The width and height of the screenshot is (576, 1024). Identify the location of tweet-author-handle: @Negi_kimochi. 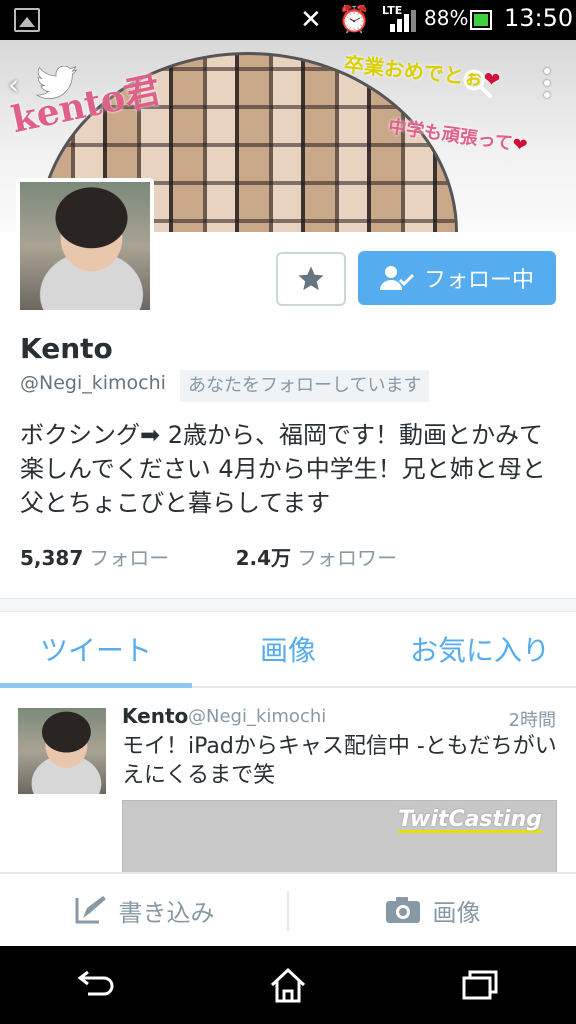
(257, 716).